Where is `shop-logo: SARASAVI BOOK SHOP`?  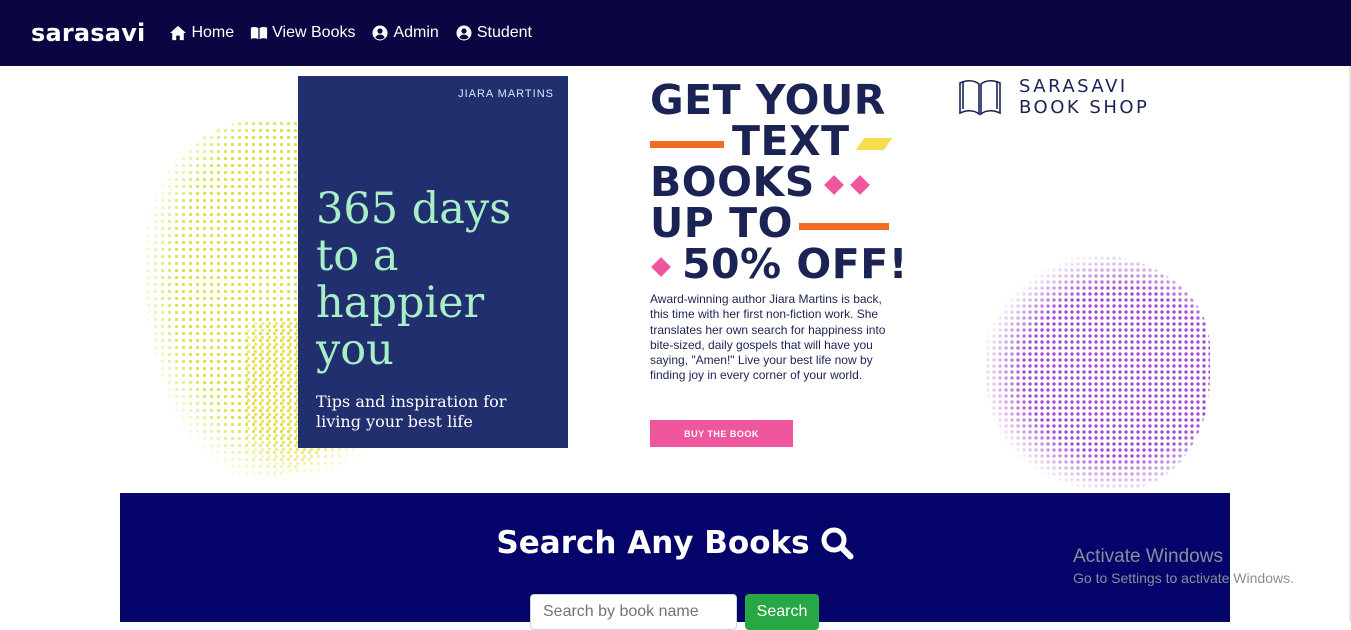
shop-logo: SARASAVI BOOK SHOP is located at coordinates (1053, 97).